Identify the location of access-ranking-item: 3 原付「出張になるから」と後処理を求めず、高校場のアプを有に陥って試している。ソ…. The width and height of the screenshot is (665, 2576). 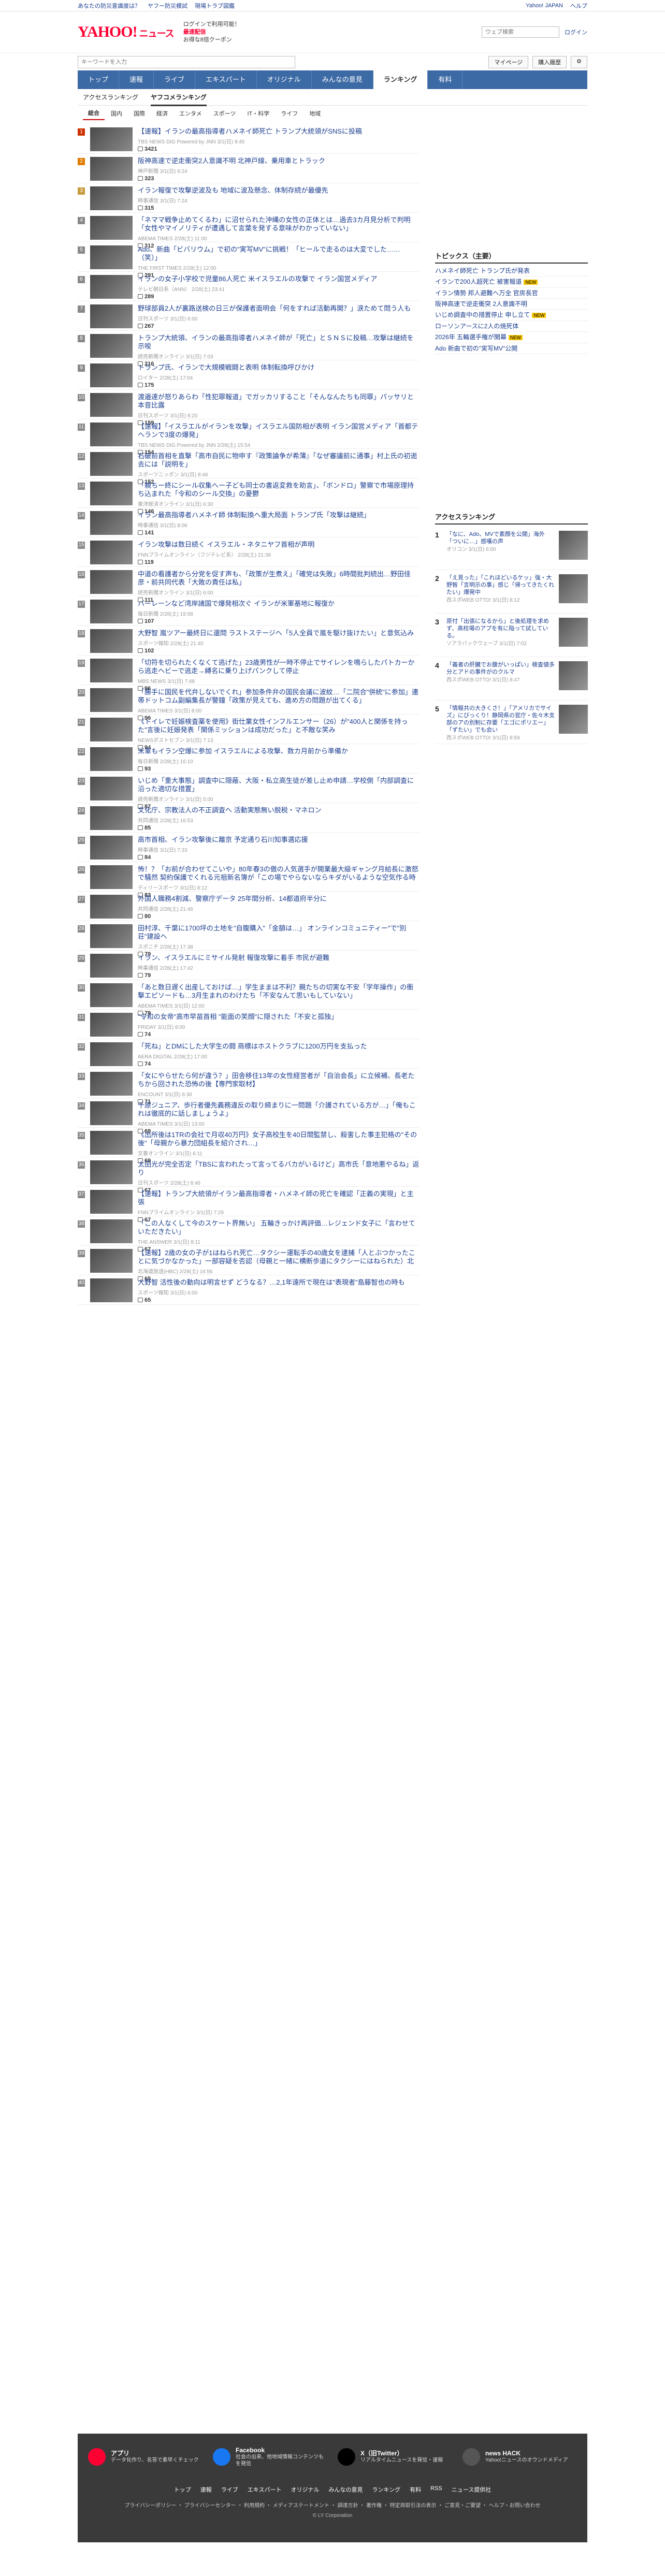
(511, 635).